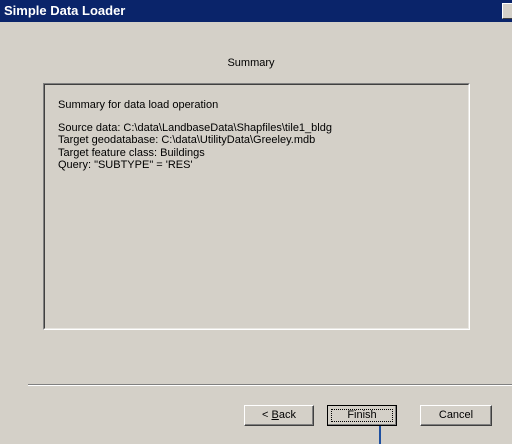  Describe the element at coordinates (270, 385) in the screenshot. I see `button-separator` at that location.